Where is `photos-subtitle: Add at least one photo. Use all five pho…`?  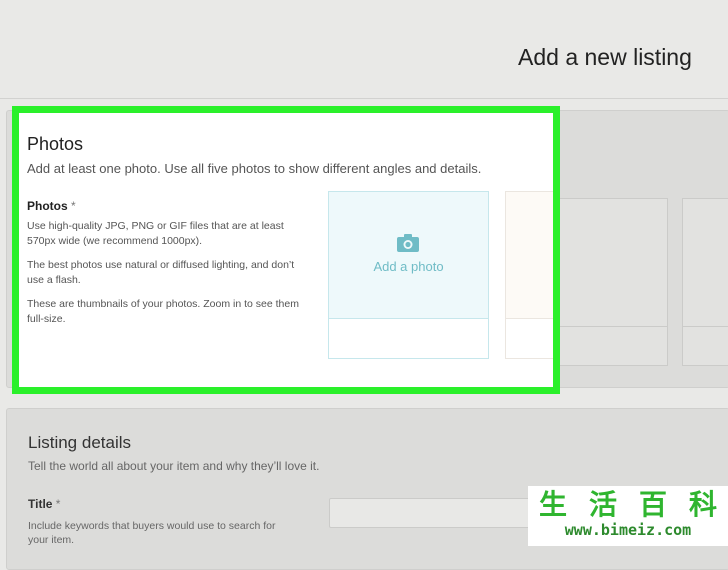 photos-subtitle: Add at least one photo. Use all five pho… is located at coordinates (254, 168).